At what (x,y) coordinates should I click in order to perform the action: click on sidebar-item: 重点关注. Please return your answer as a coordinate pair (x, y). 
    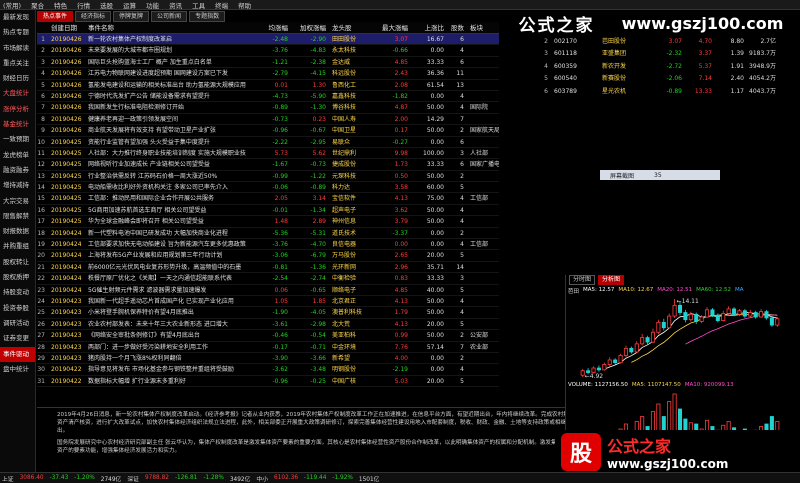
    Looking at the image, I should click on (17, 63).